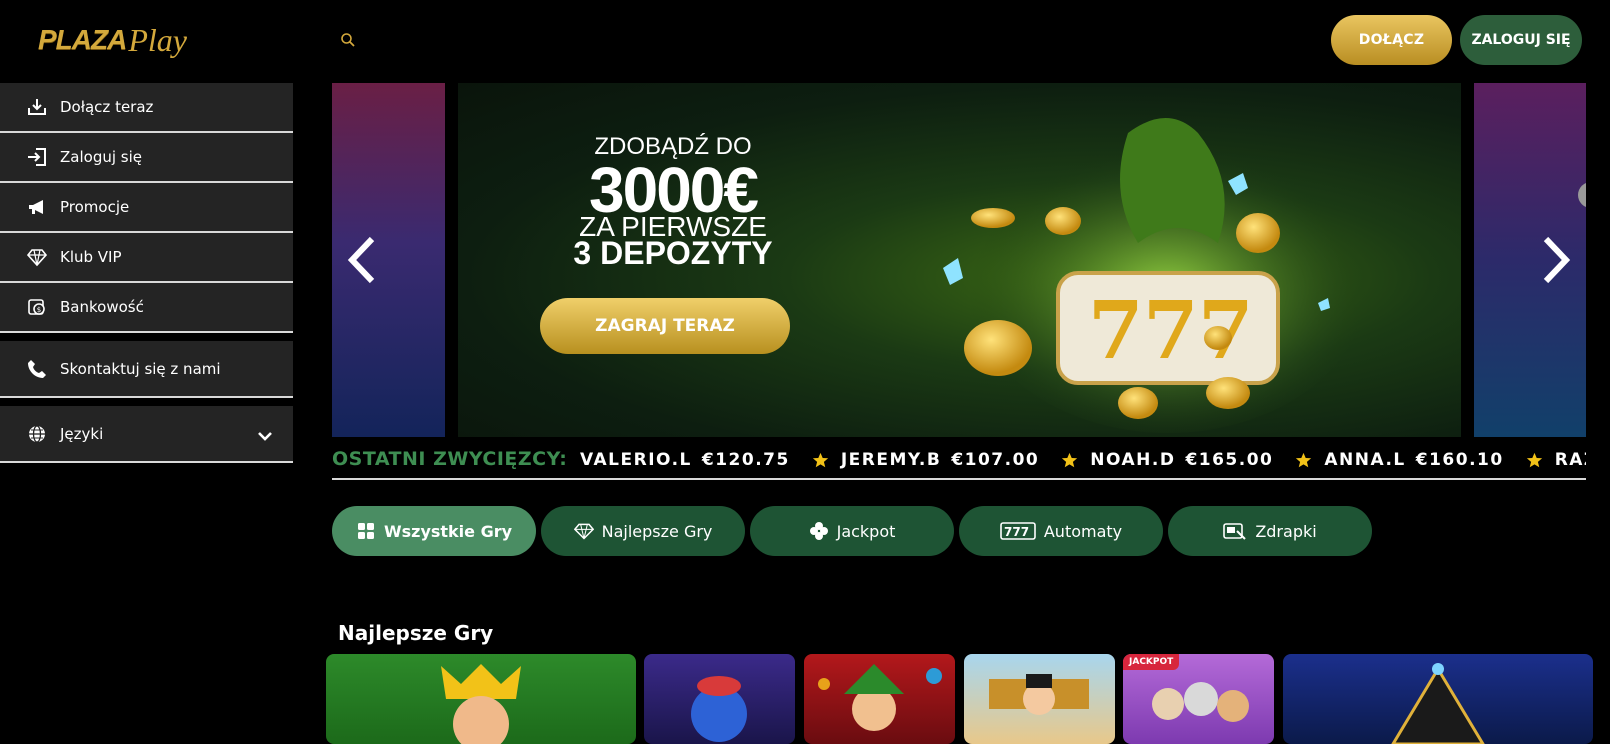  I want to click on winner-name: VALERIO.L, so click(636, 460).